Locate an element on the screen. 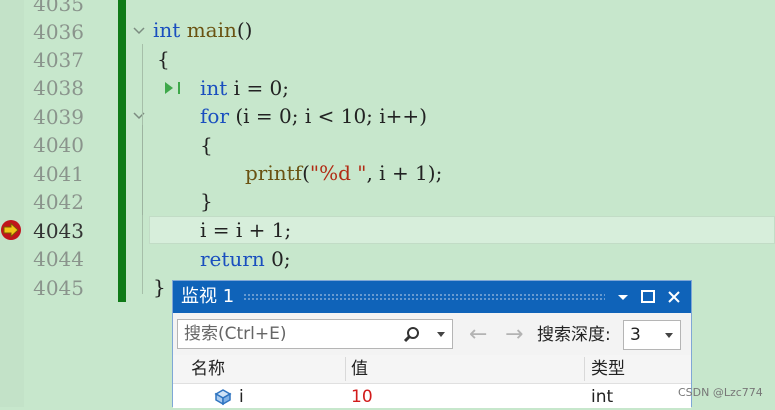 The image size is (775, 410). code-text: ( is located at coordinates (306, 173).